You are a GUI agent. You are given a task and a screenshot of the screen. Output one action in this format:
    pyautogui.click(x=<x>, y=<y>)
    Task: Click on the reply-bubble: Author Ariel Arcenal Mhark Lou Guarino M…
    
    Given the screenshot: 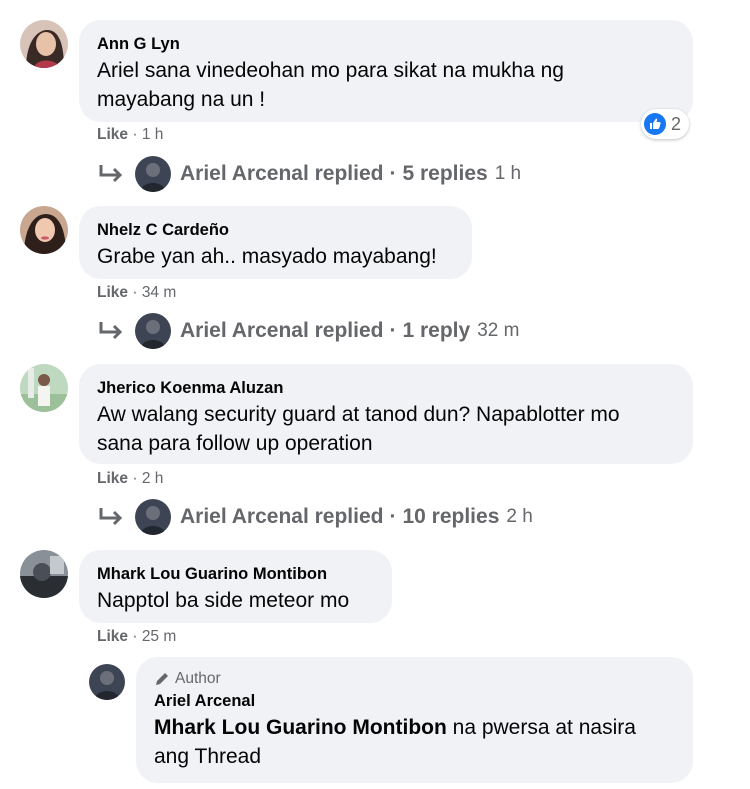 What is the action you would take?
    pyautogui.click(x=414, y=720)
    